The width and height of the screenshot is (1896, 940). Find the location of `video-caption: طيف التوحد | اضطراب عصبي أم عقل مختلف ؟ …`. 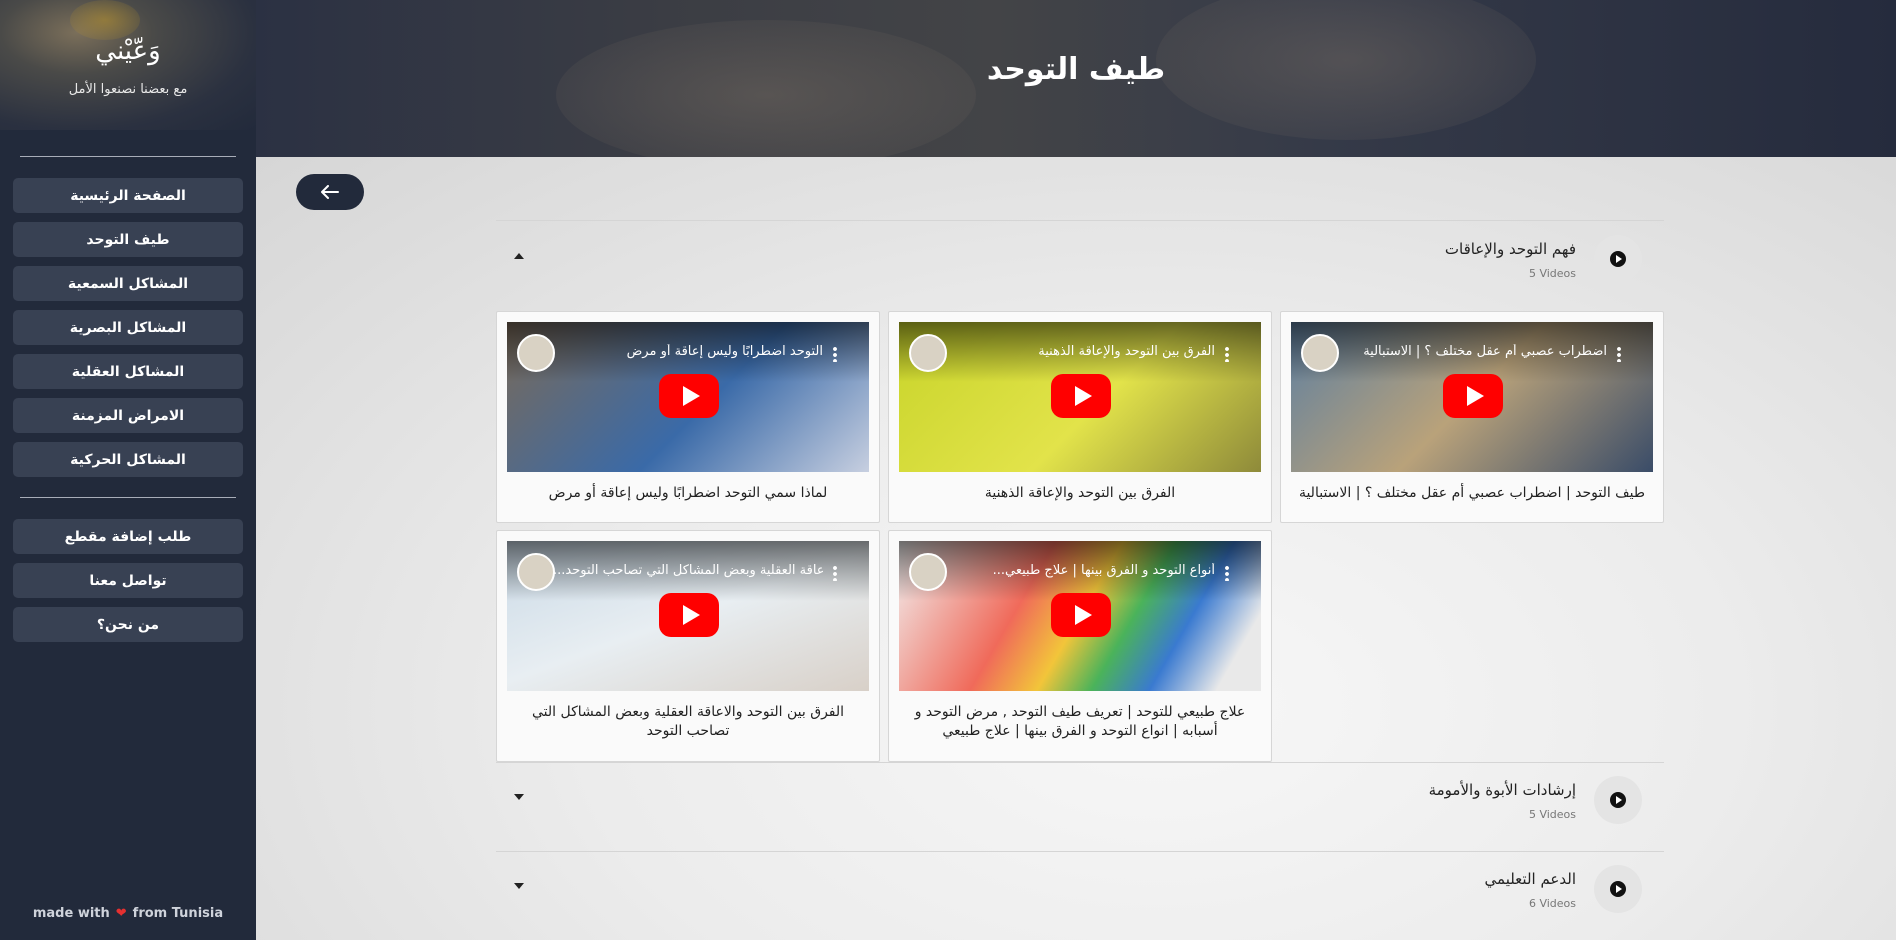

video-caption: طيف التوحد | اضطراب عصبي أم عقل مختلف ؟ … is located at coordinates (1472, 493).